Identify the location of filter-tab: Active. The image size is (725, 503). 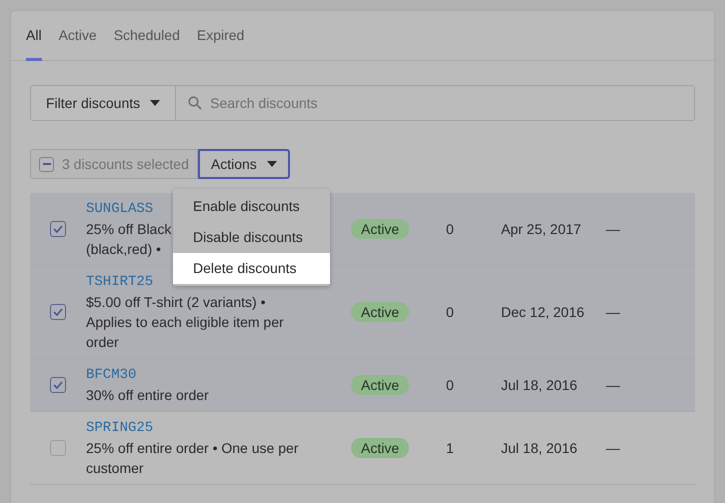
(77, 36).